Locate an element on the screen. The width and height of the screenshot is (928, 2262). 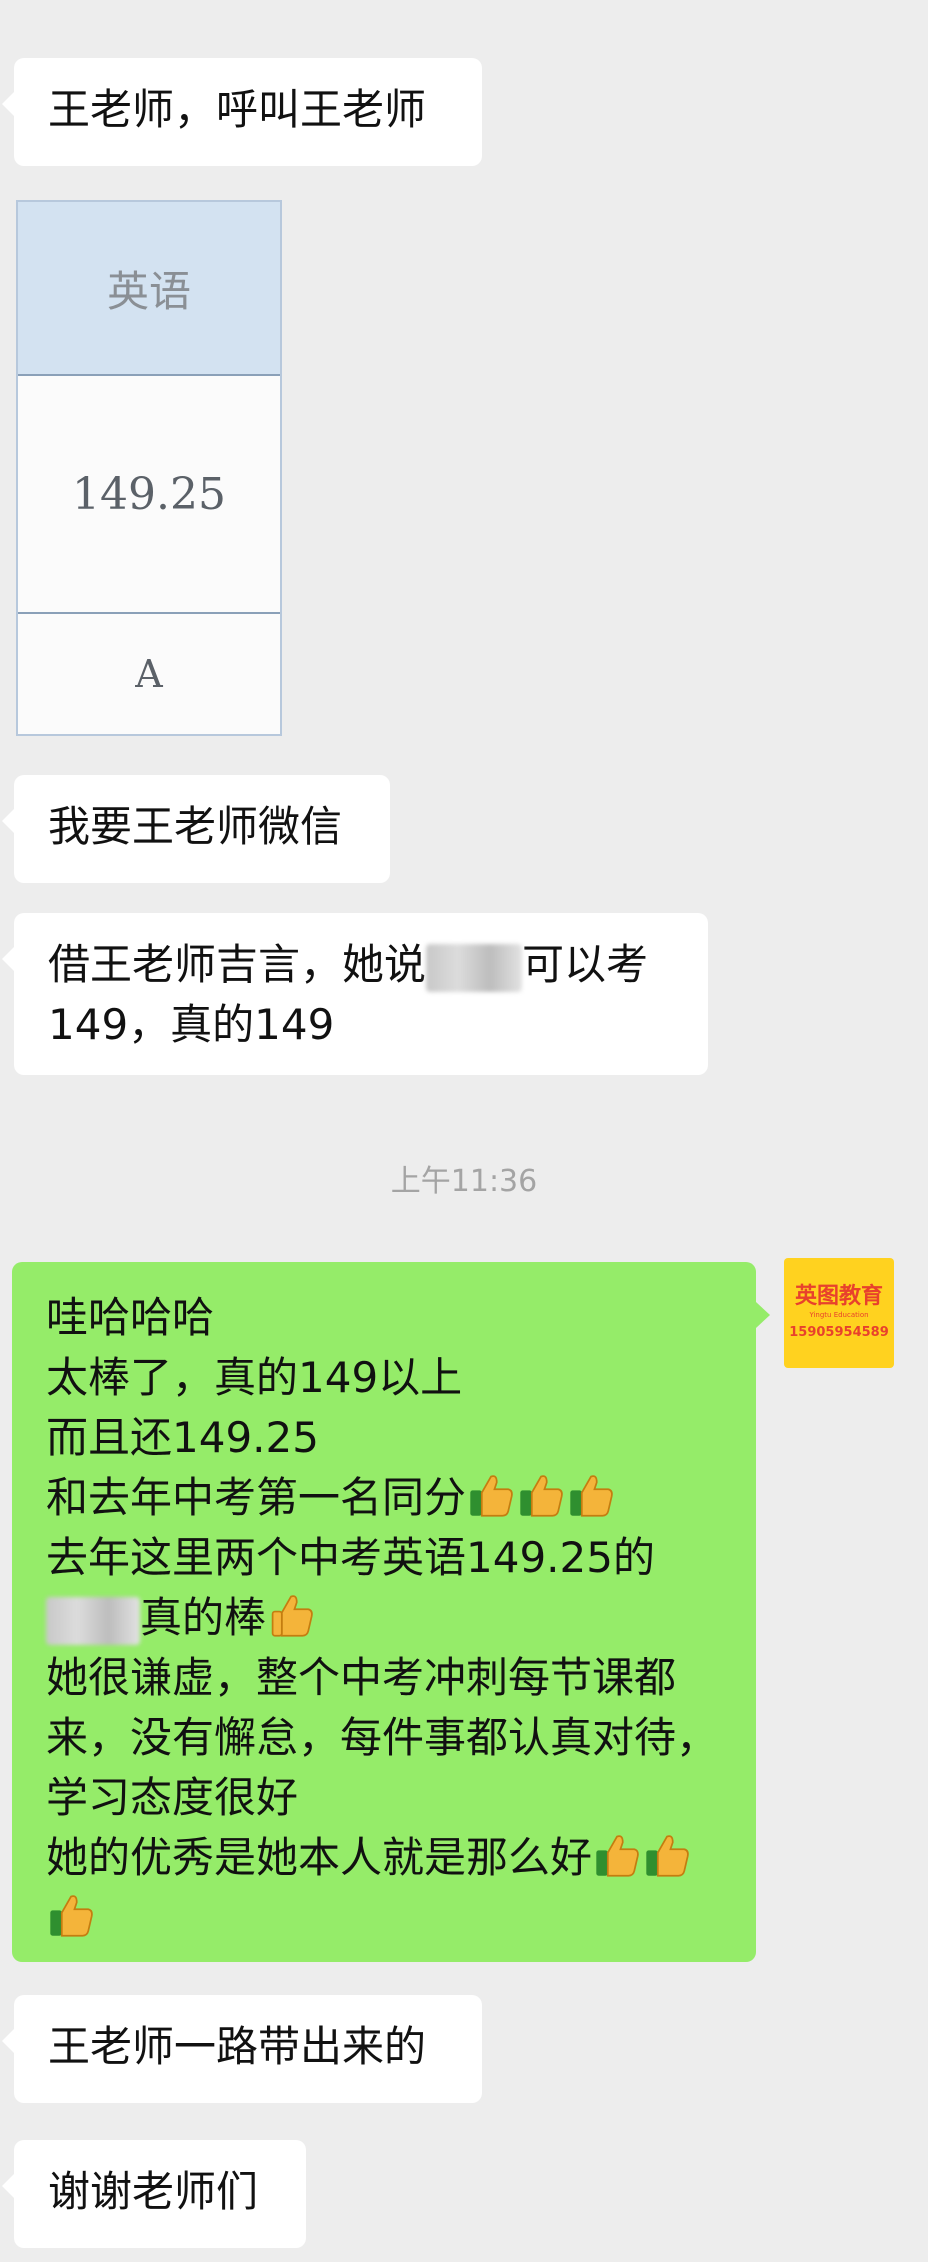
message-bubble-incoming: 我要王老师微信 is located at coordinates (196, 829).